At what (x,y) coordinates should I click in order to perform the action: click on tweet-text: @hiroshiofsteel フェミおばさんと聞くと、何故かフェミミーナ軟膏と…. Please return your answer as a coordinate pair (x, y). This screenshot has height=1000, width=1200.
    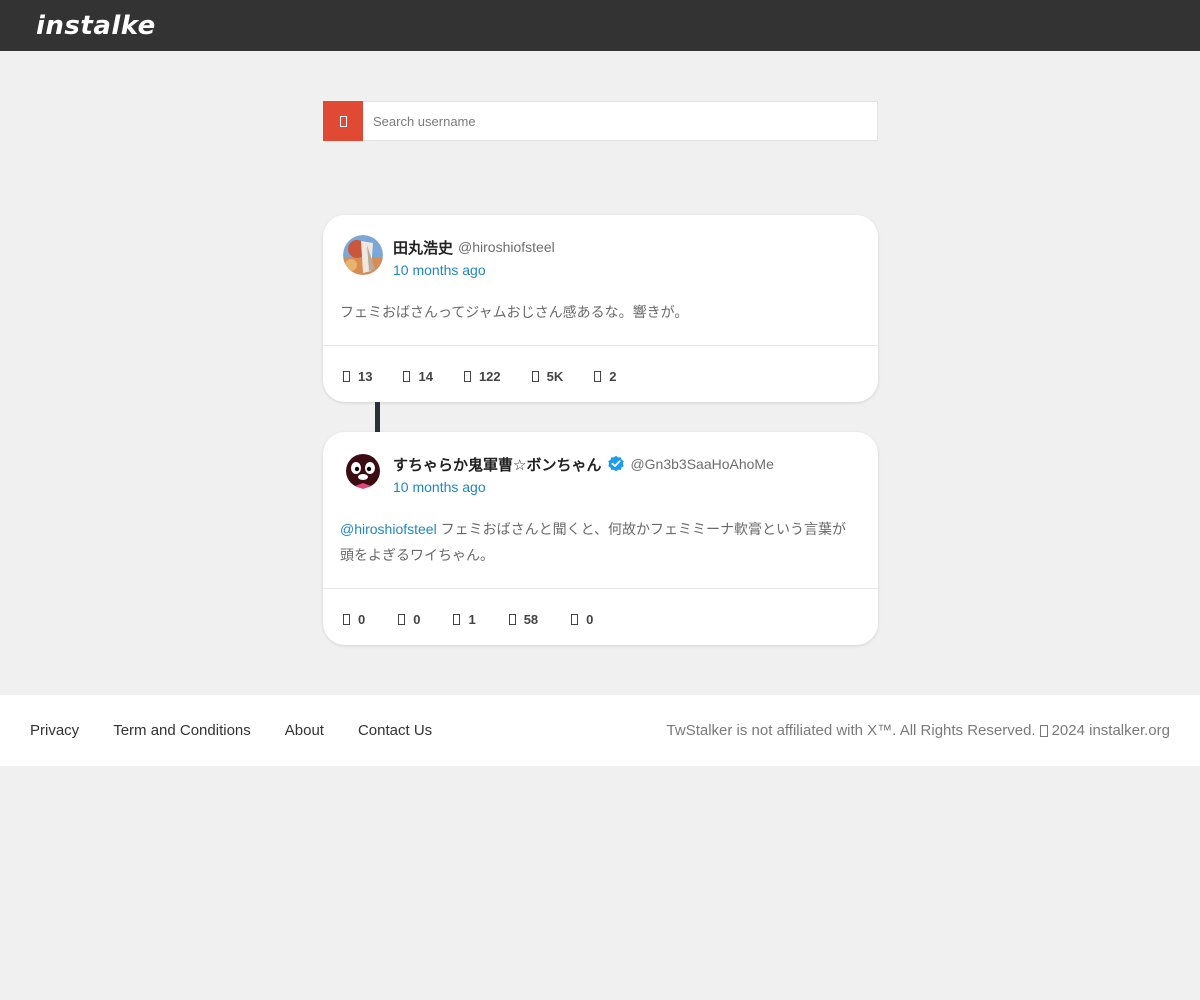
    Looking at the image, I should click on (599, 542).